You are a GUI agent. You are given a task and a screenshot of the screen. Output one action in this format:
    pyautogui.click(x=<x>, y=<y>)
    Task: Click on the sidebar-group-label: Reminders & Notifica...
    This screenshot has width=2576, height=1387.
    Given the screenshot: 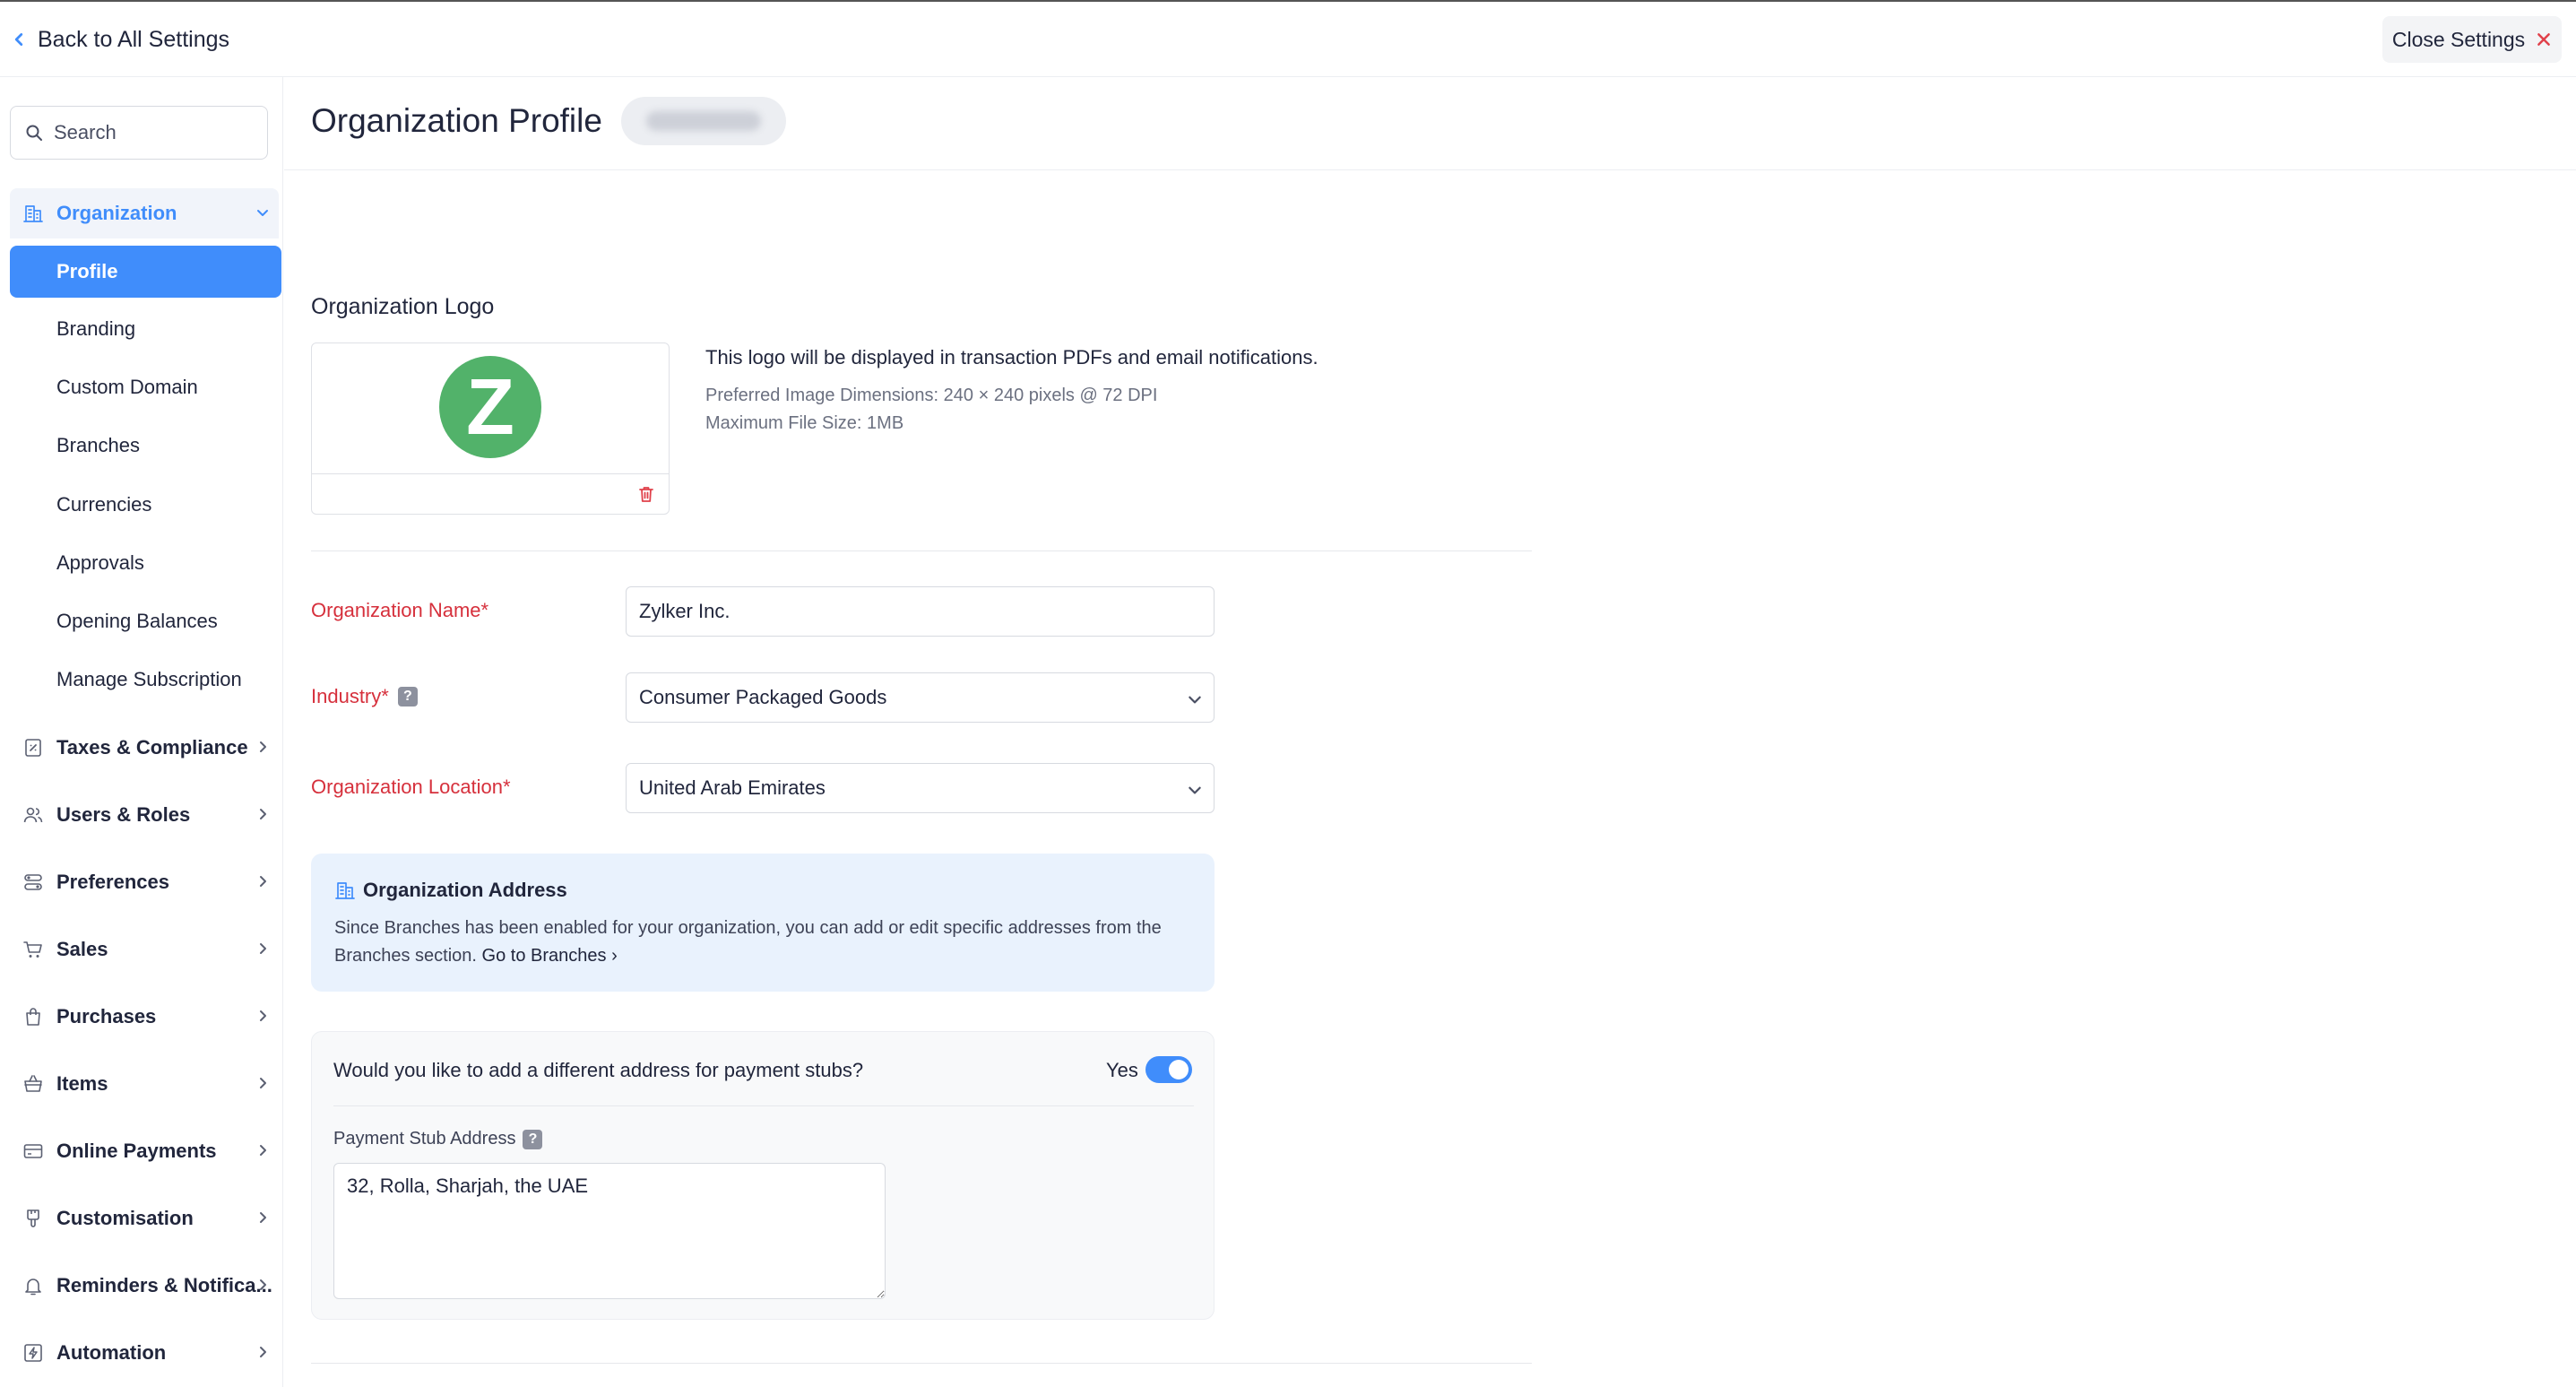 What is the action you would take?
    pyautogui.click(x=164, y=1285)
    